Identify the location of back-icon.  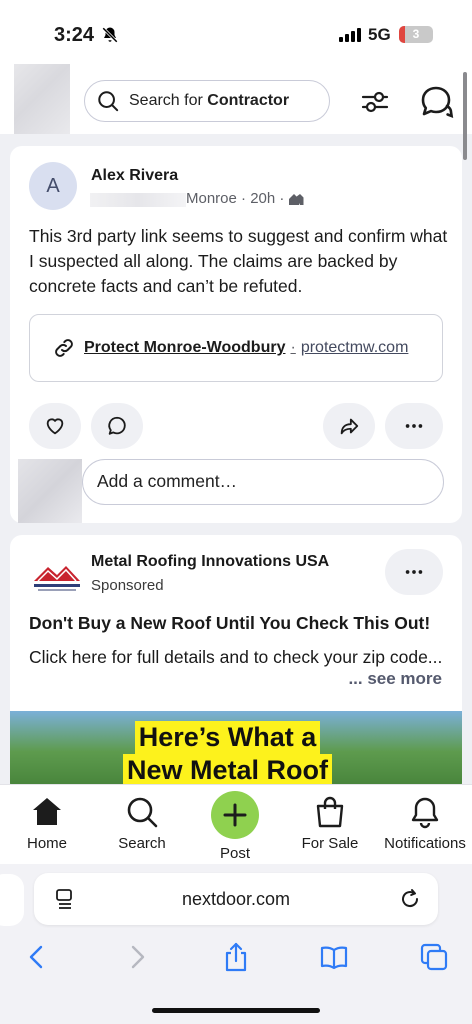
(37, 957).